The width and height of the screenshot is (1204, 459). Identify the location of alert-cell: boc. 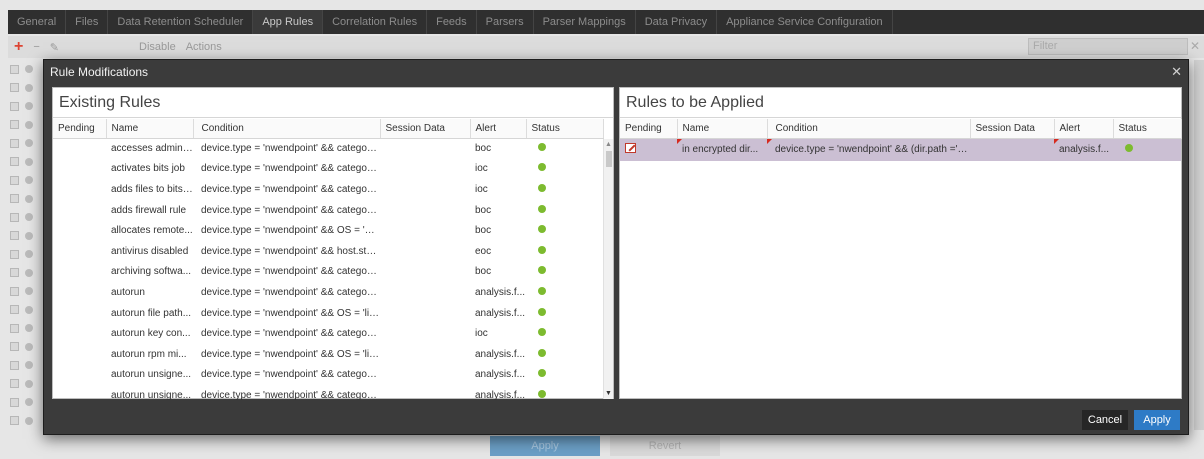
(483, 148).